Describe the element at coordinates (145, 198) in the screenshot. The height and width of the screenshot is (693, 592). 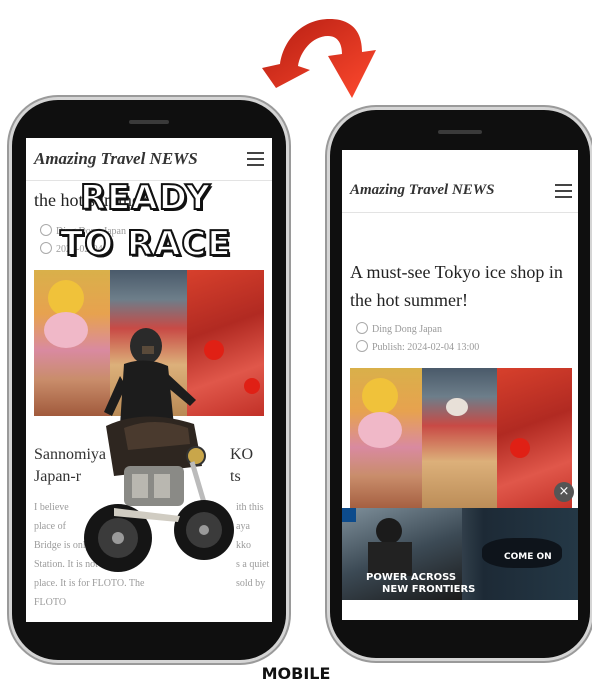
I see `ready-overlay-line1: READY` at that location.